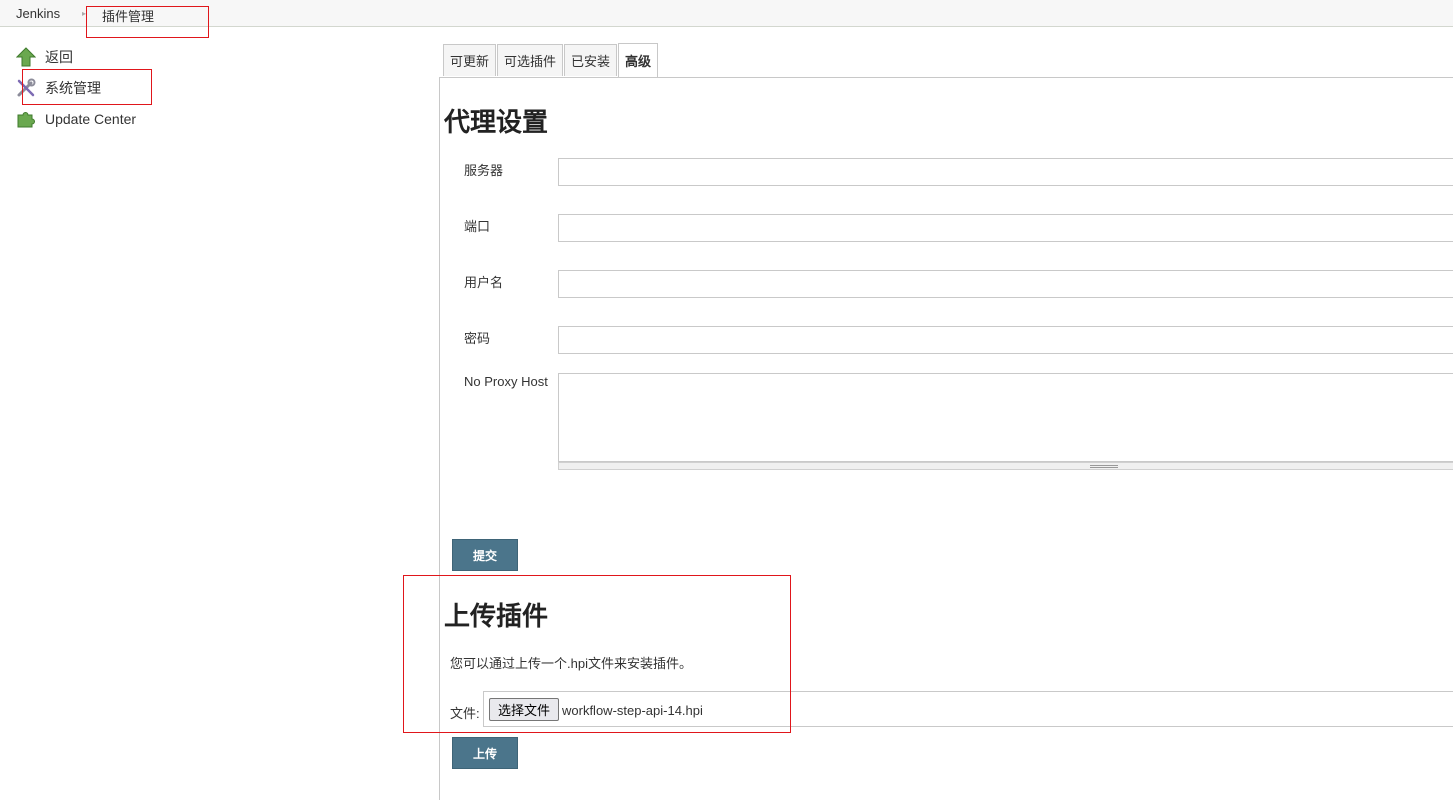 The width and height of the screenshot is (1453, 800). I want to click on username-input, so click(1005, 284).